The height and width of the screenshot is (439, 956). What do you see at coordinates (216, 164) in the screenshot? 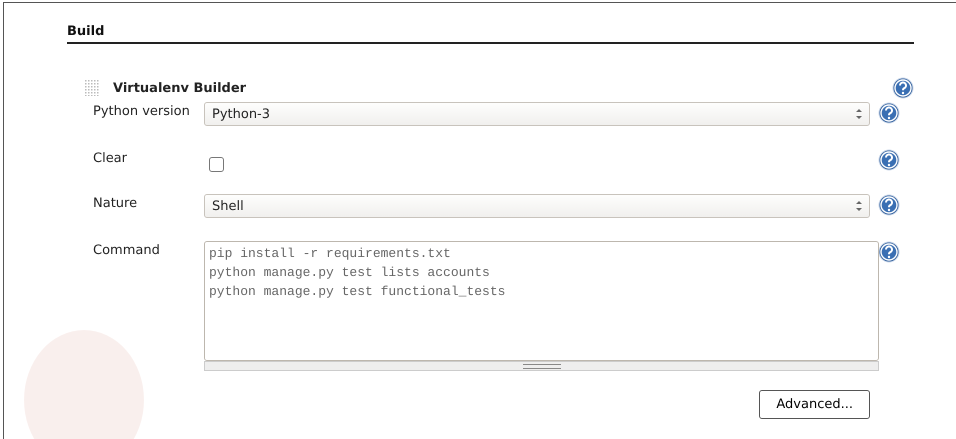
I see `checkbox` at bounding box center [216, 164].